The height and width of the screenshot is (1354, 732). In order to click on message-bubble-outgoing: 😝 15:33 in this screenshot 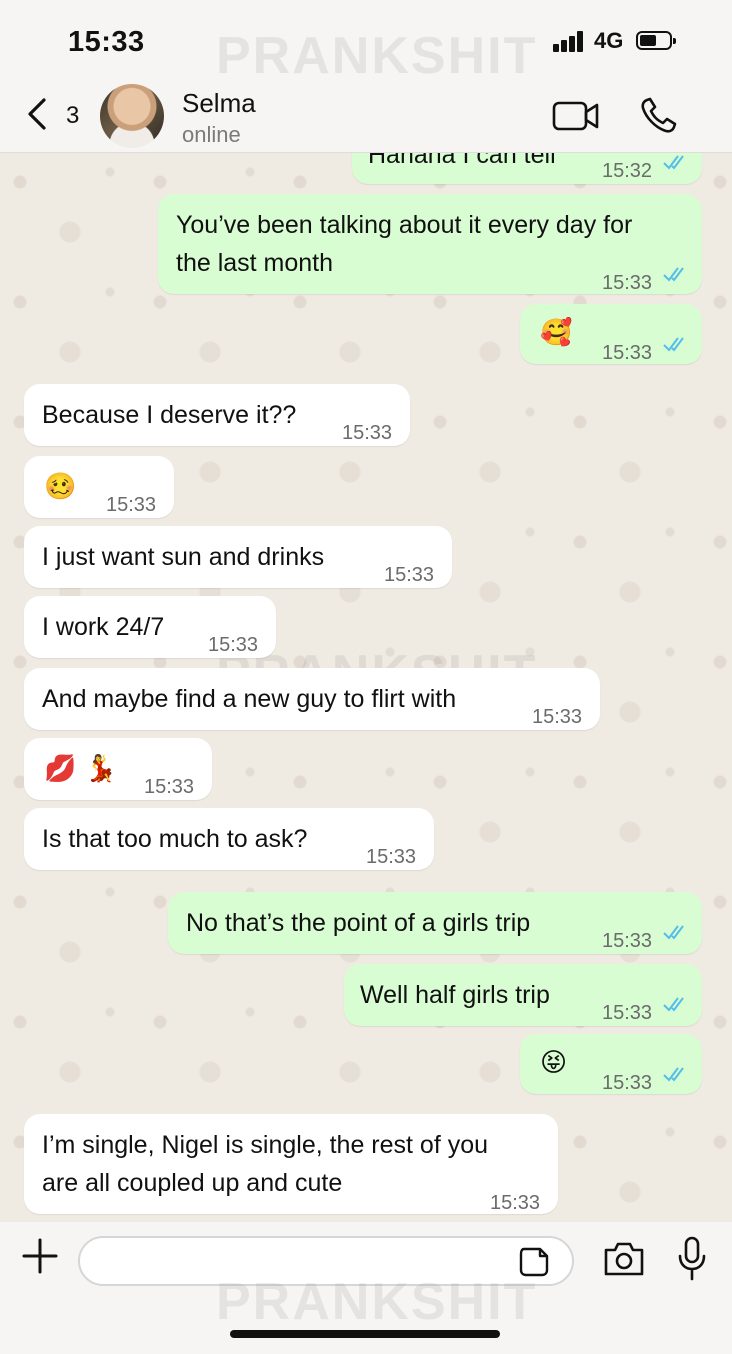, I will do `click(611, 1064)`.